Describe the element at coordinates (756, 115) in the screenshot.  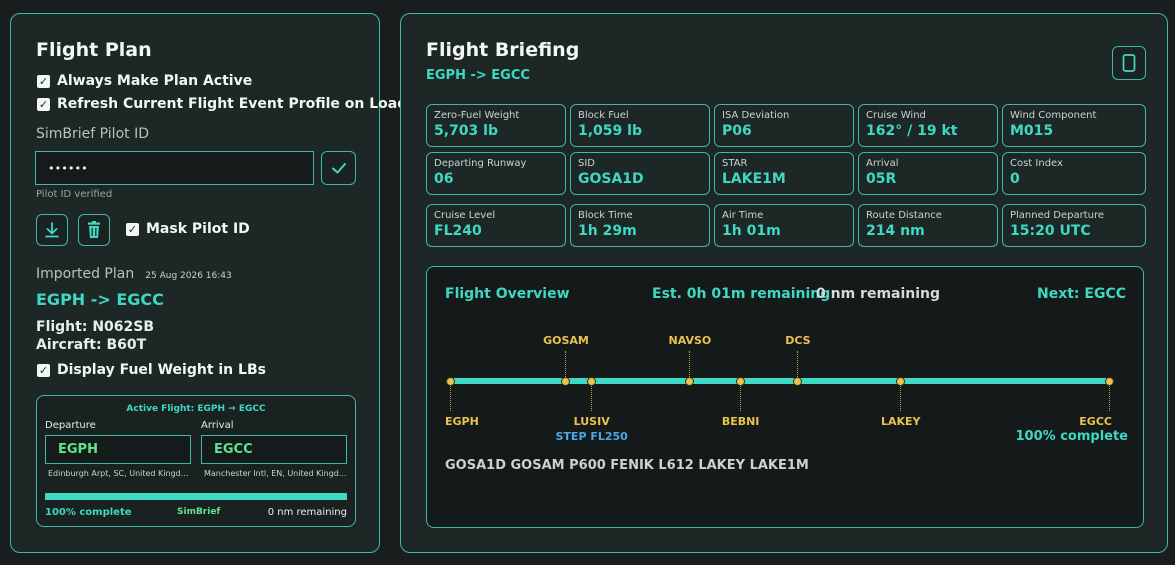
I see `card-label: ISA Deviation` at that location.